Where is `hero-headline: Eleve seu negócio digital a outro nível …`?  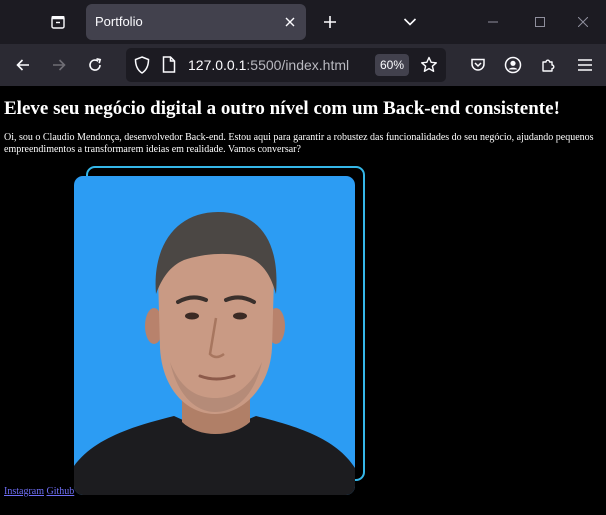
hero-headline: Eleve seu negócio digital a outro nível … is located at coordinates (282, 108).